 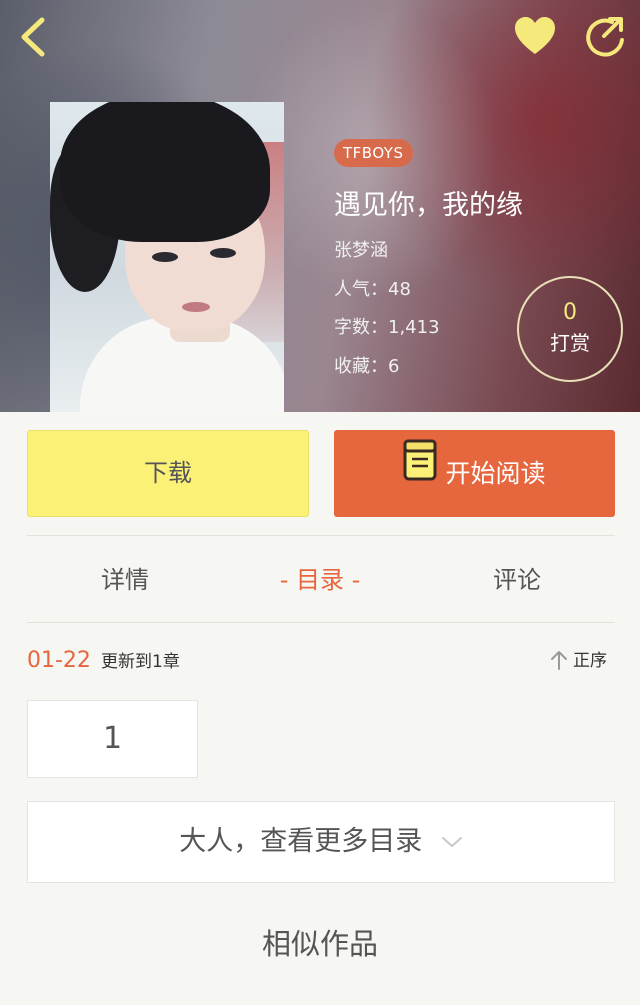 I want to click on book-title: 遇见你，我的缘, so click(x=428, y=205).